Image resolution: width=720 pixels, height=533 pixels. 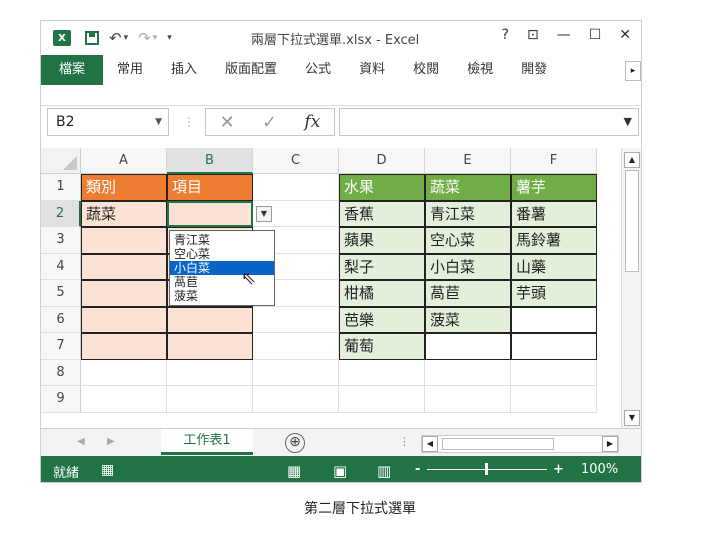 I want to click on cell-f4: 山藥, so click(x=554, y=266).